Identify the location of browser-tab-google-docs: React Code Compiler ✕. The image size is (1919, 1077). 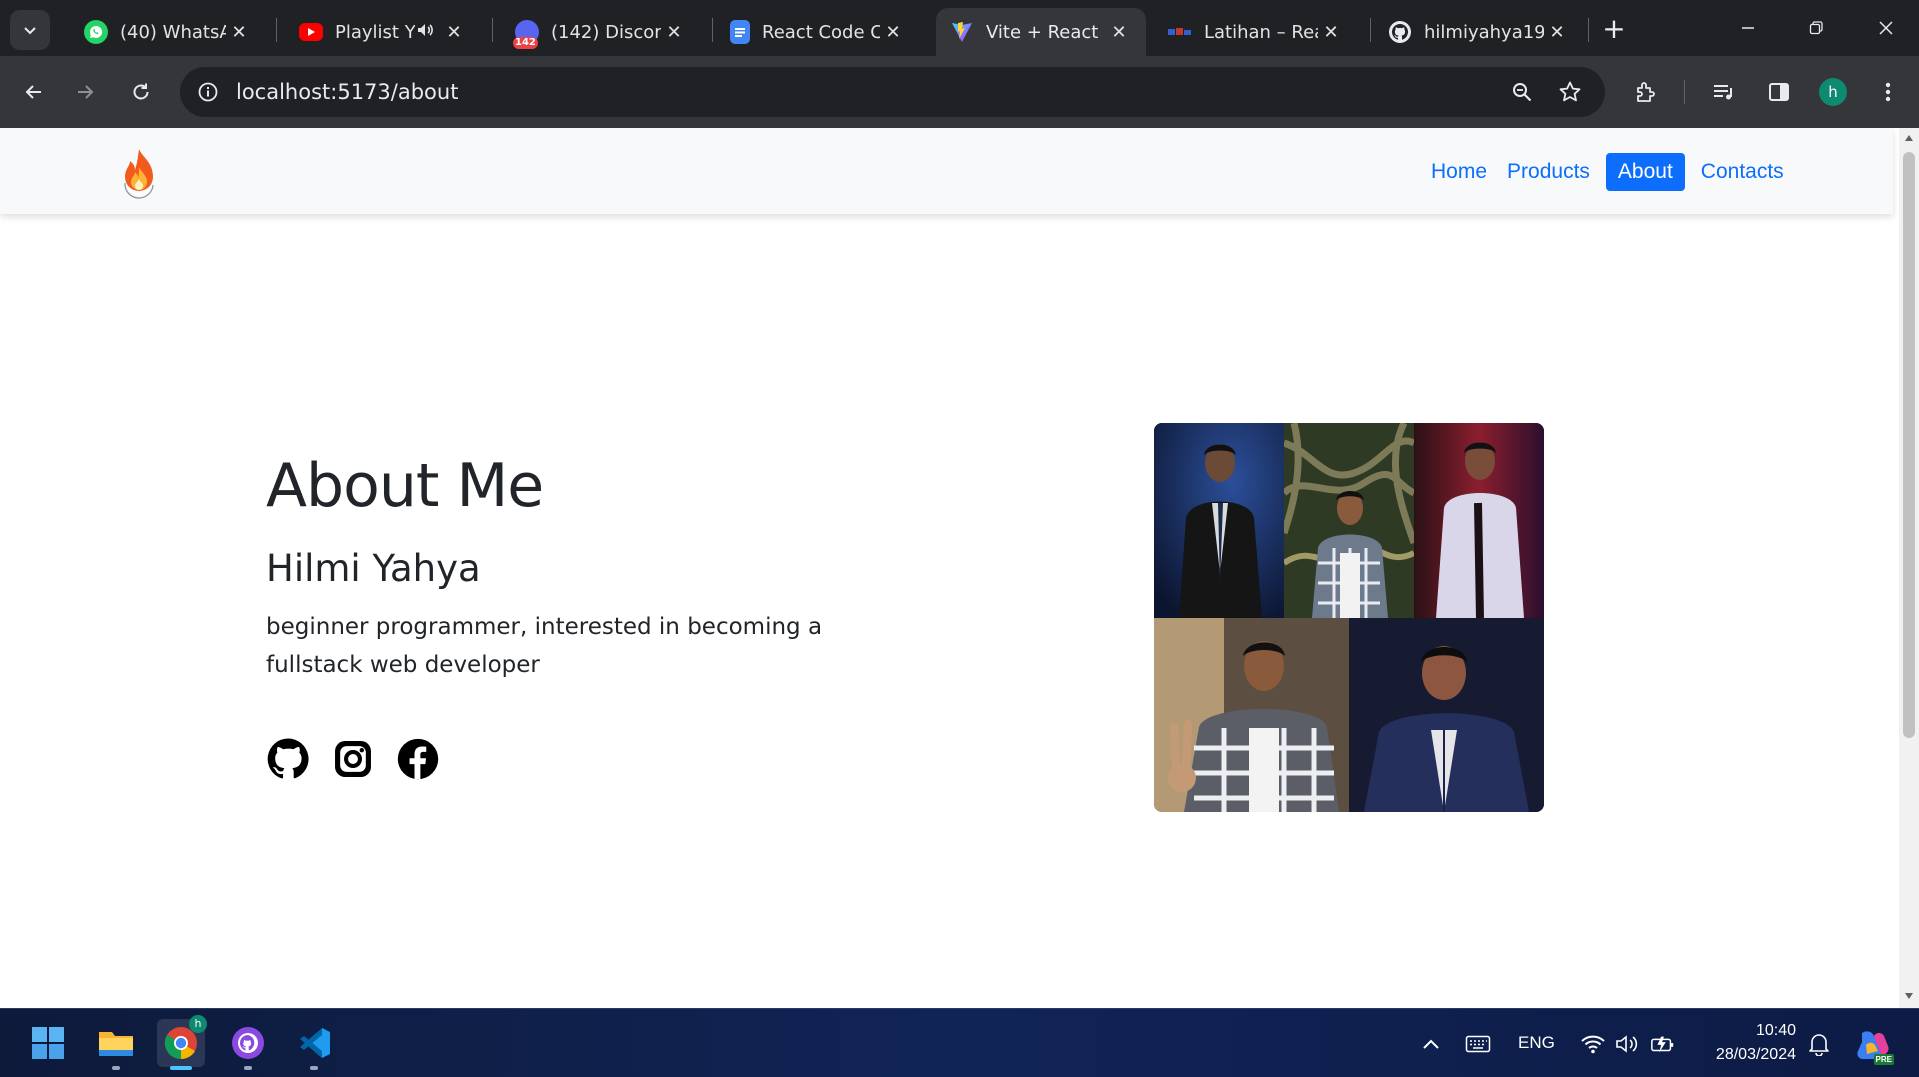
(818, 32).